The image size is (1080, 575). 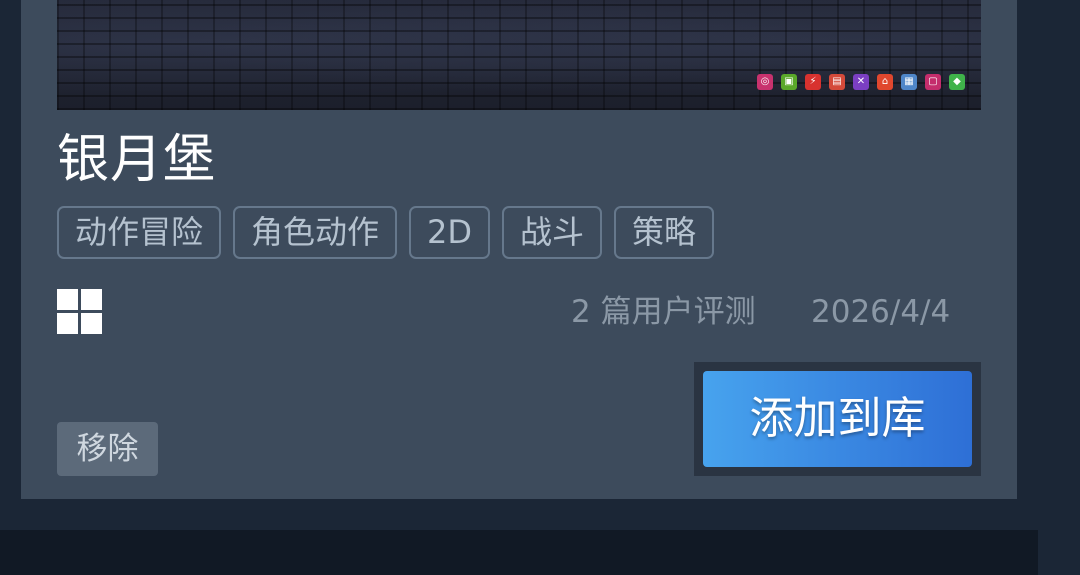 I want to click on tag-list: 动作冒险 角色动作 2D 战斗 策略, so click(x=386, y=232).